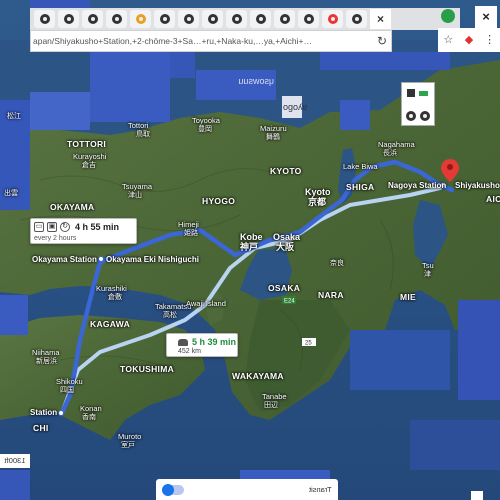 The width and height of the screenshot is (500, 500). Describe the element at coordinates (87, 144) in the screenshot. I see `label-tottori: TOTTORI` at that location.